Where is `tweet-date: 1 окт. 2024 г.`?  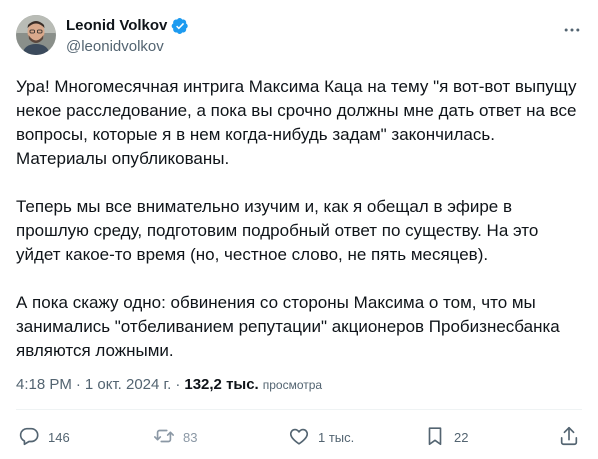 tweet-date: 1 окт. 2024 г. is located at coordinates (128, 385).